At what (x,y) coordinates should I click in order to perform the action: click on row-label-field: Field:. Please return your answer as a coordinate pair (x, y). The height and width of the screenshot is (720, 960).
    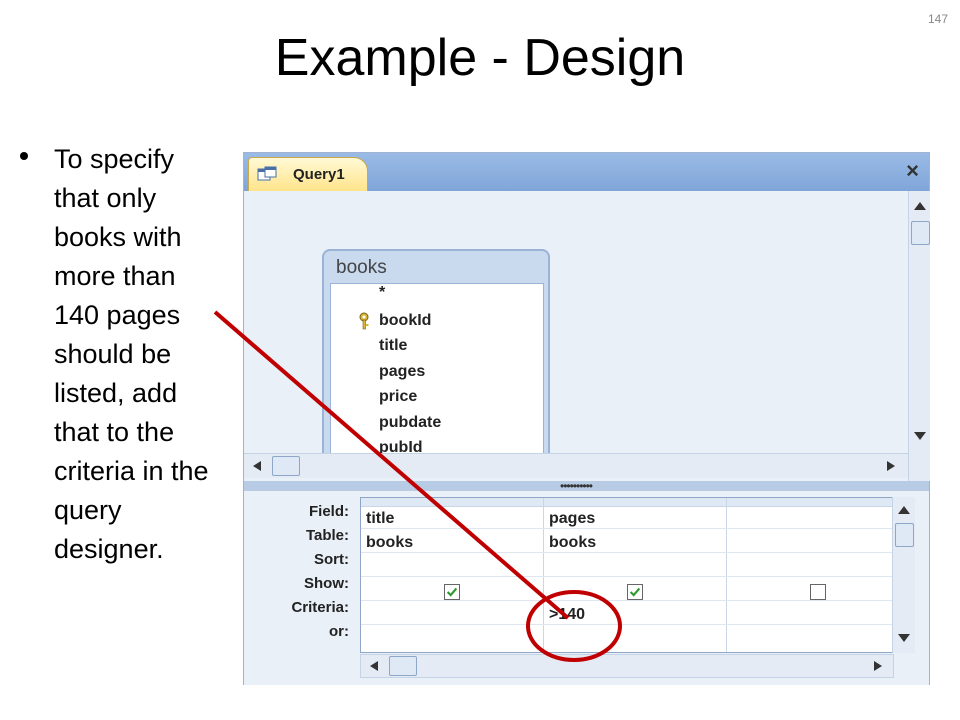
    Looking at the image, I should click on (329, 511).